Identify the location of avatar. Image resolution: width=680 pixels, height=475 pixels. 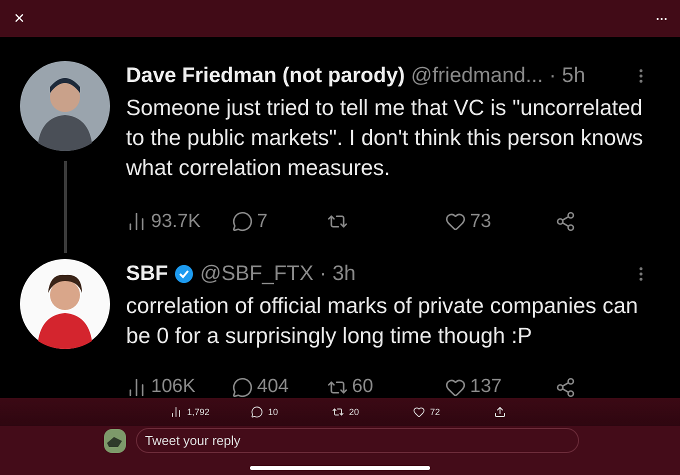
(115, 440).